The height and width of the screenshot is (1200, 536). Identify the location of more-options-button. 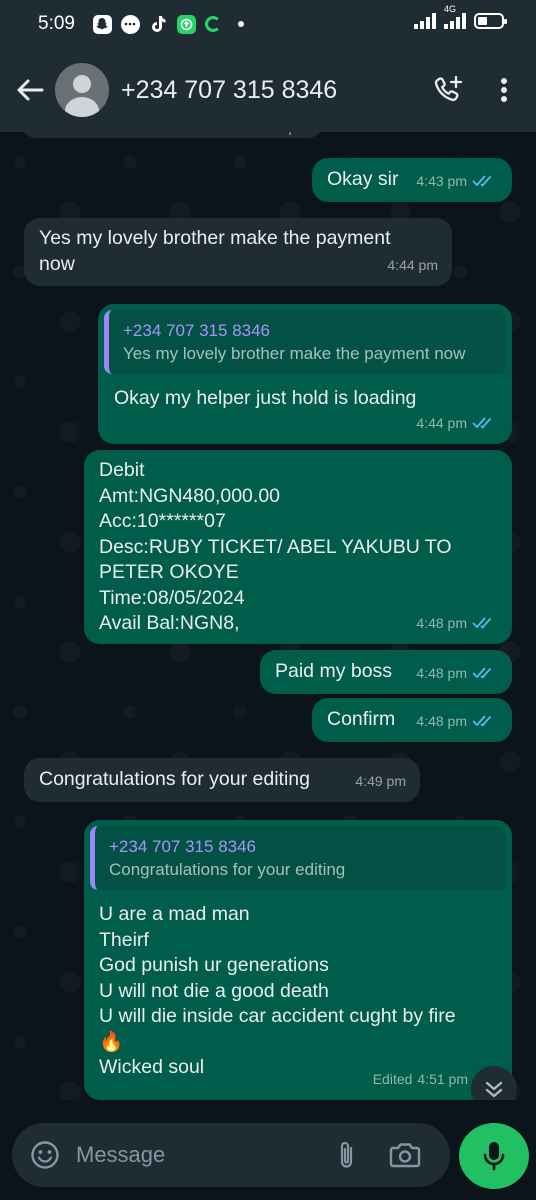
(504, 90).